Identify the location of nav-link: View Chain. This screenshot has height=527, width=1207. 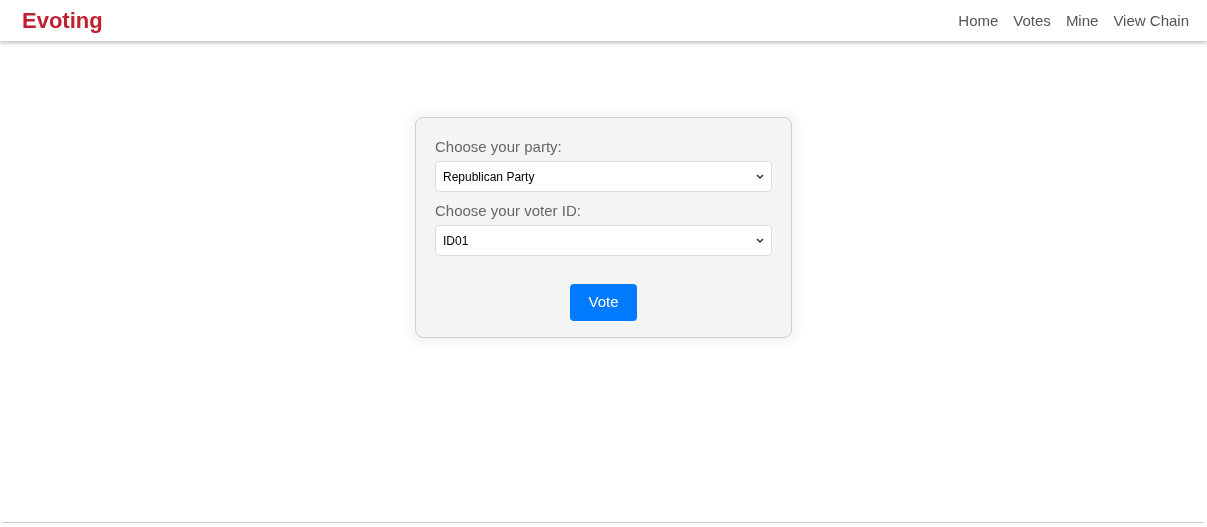
(1151, 20).